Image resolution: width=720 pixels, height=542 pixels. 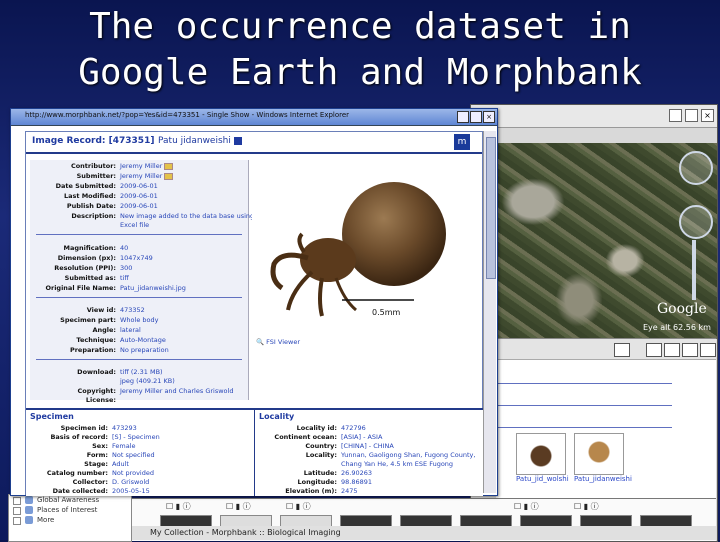 I want to click on eye-altitude: Eye alt 62.56 km, so click(x=677, y=327).